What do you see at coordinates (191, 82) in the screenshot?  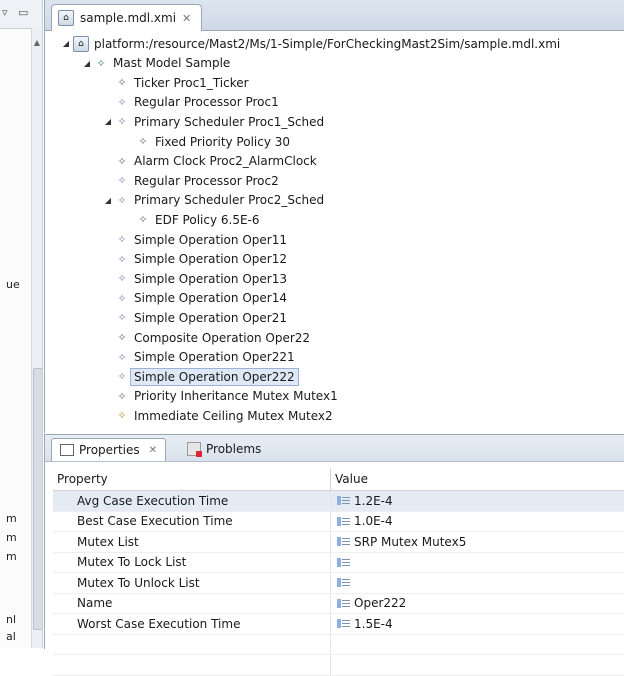 I see `tree-node-label: Ticker Proc1_Ticker` at bounding box center [191, 82].